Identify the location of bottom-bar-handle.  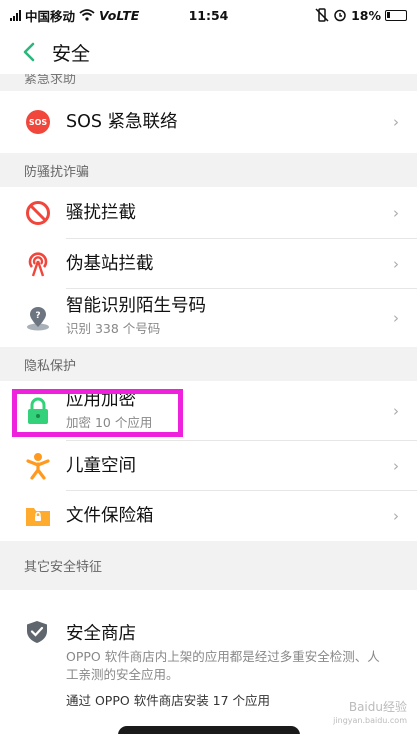
(209, 730).